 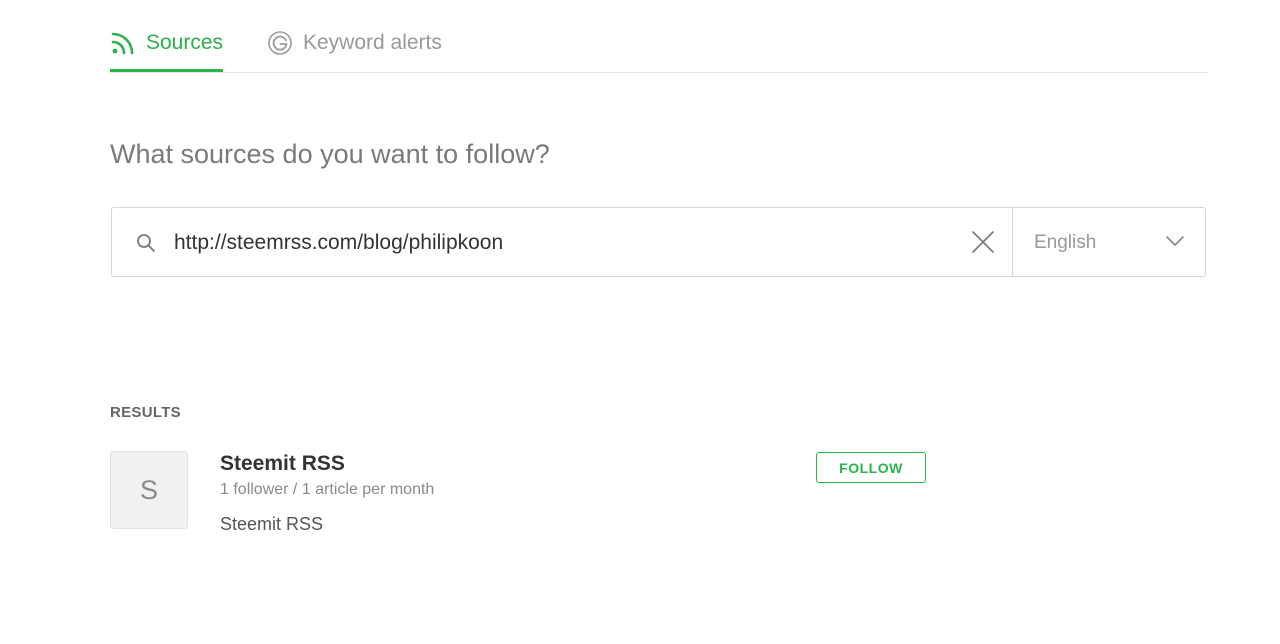 What do you see at coordinates (282, 464) in the screenshot?
I see `source-title: Steemit RSS` at bounding box center [282, 464].